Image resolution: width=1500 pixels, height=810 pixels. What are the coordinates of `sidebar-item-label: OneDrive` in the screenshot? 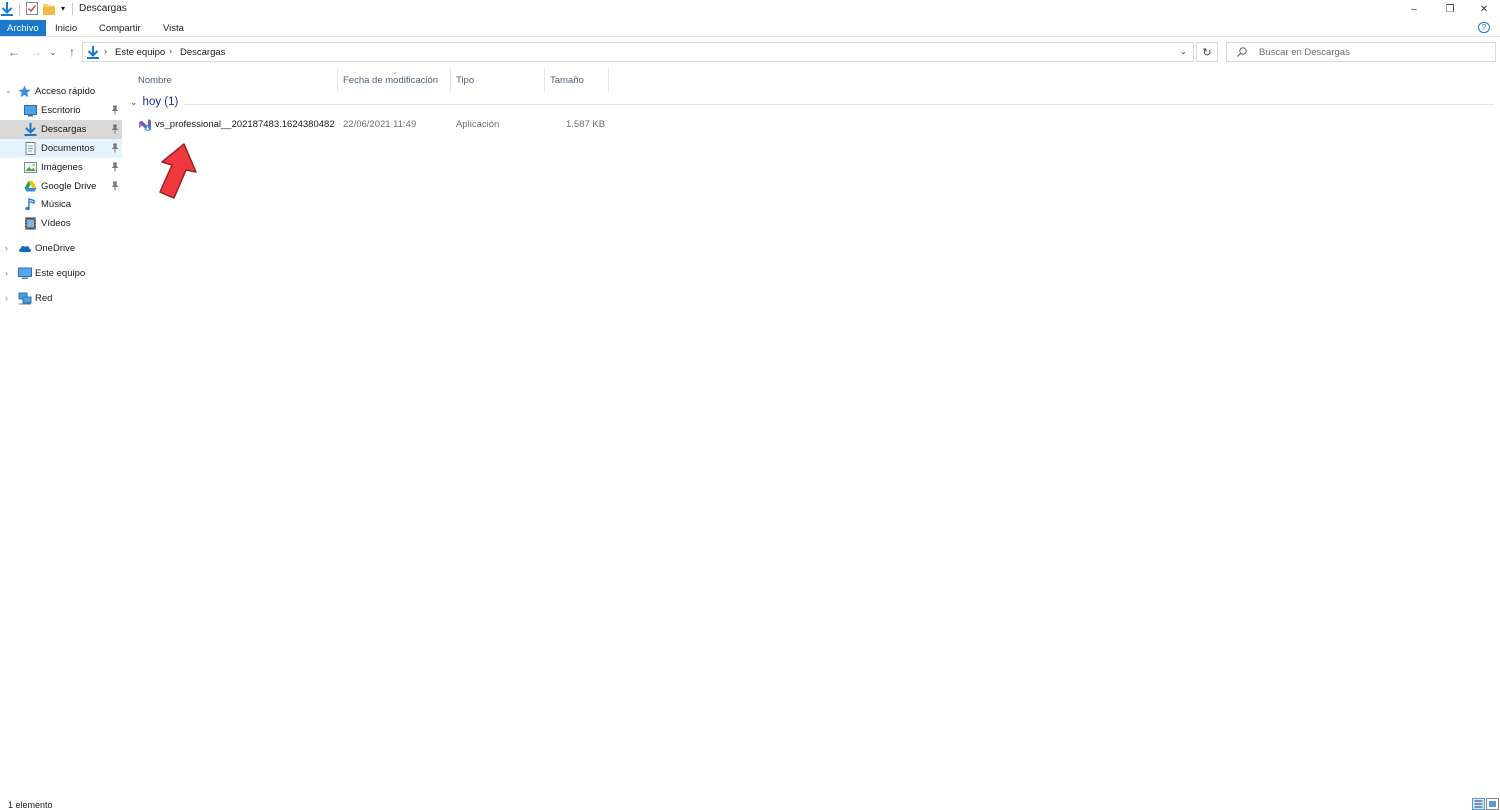 It's located at (55, 248).